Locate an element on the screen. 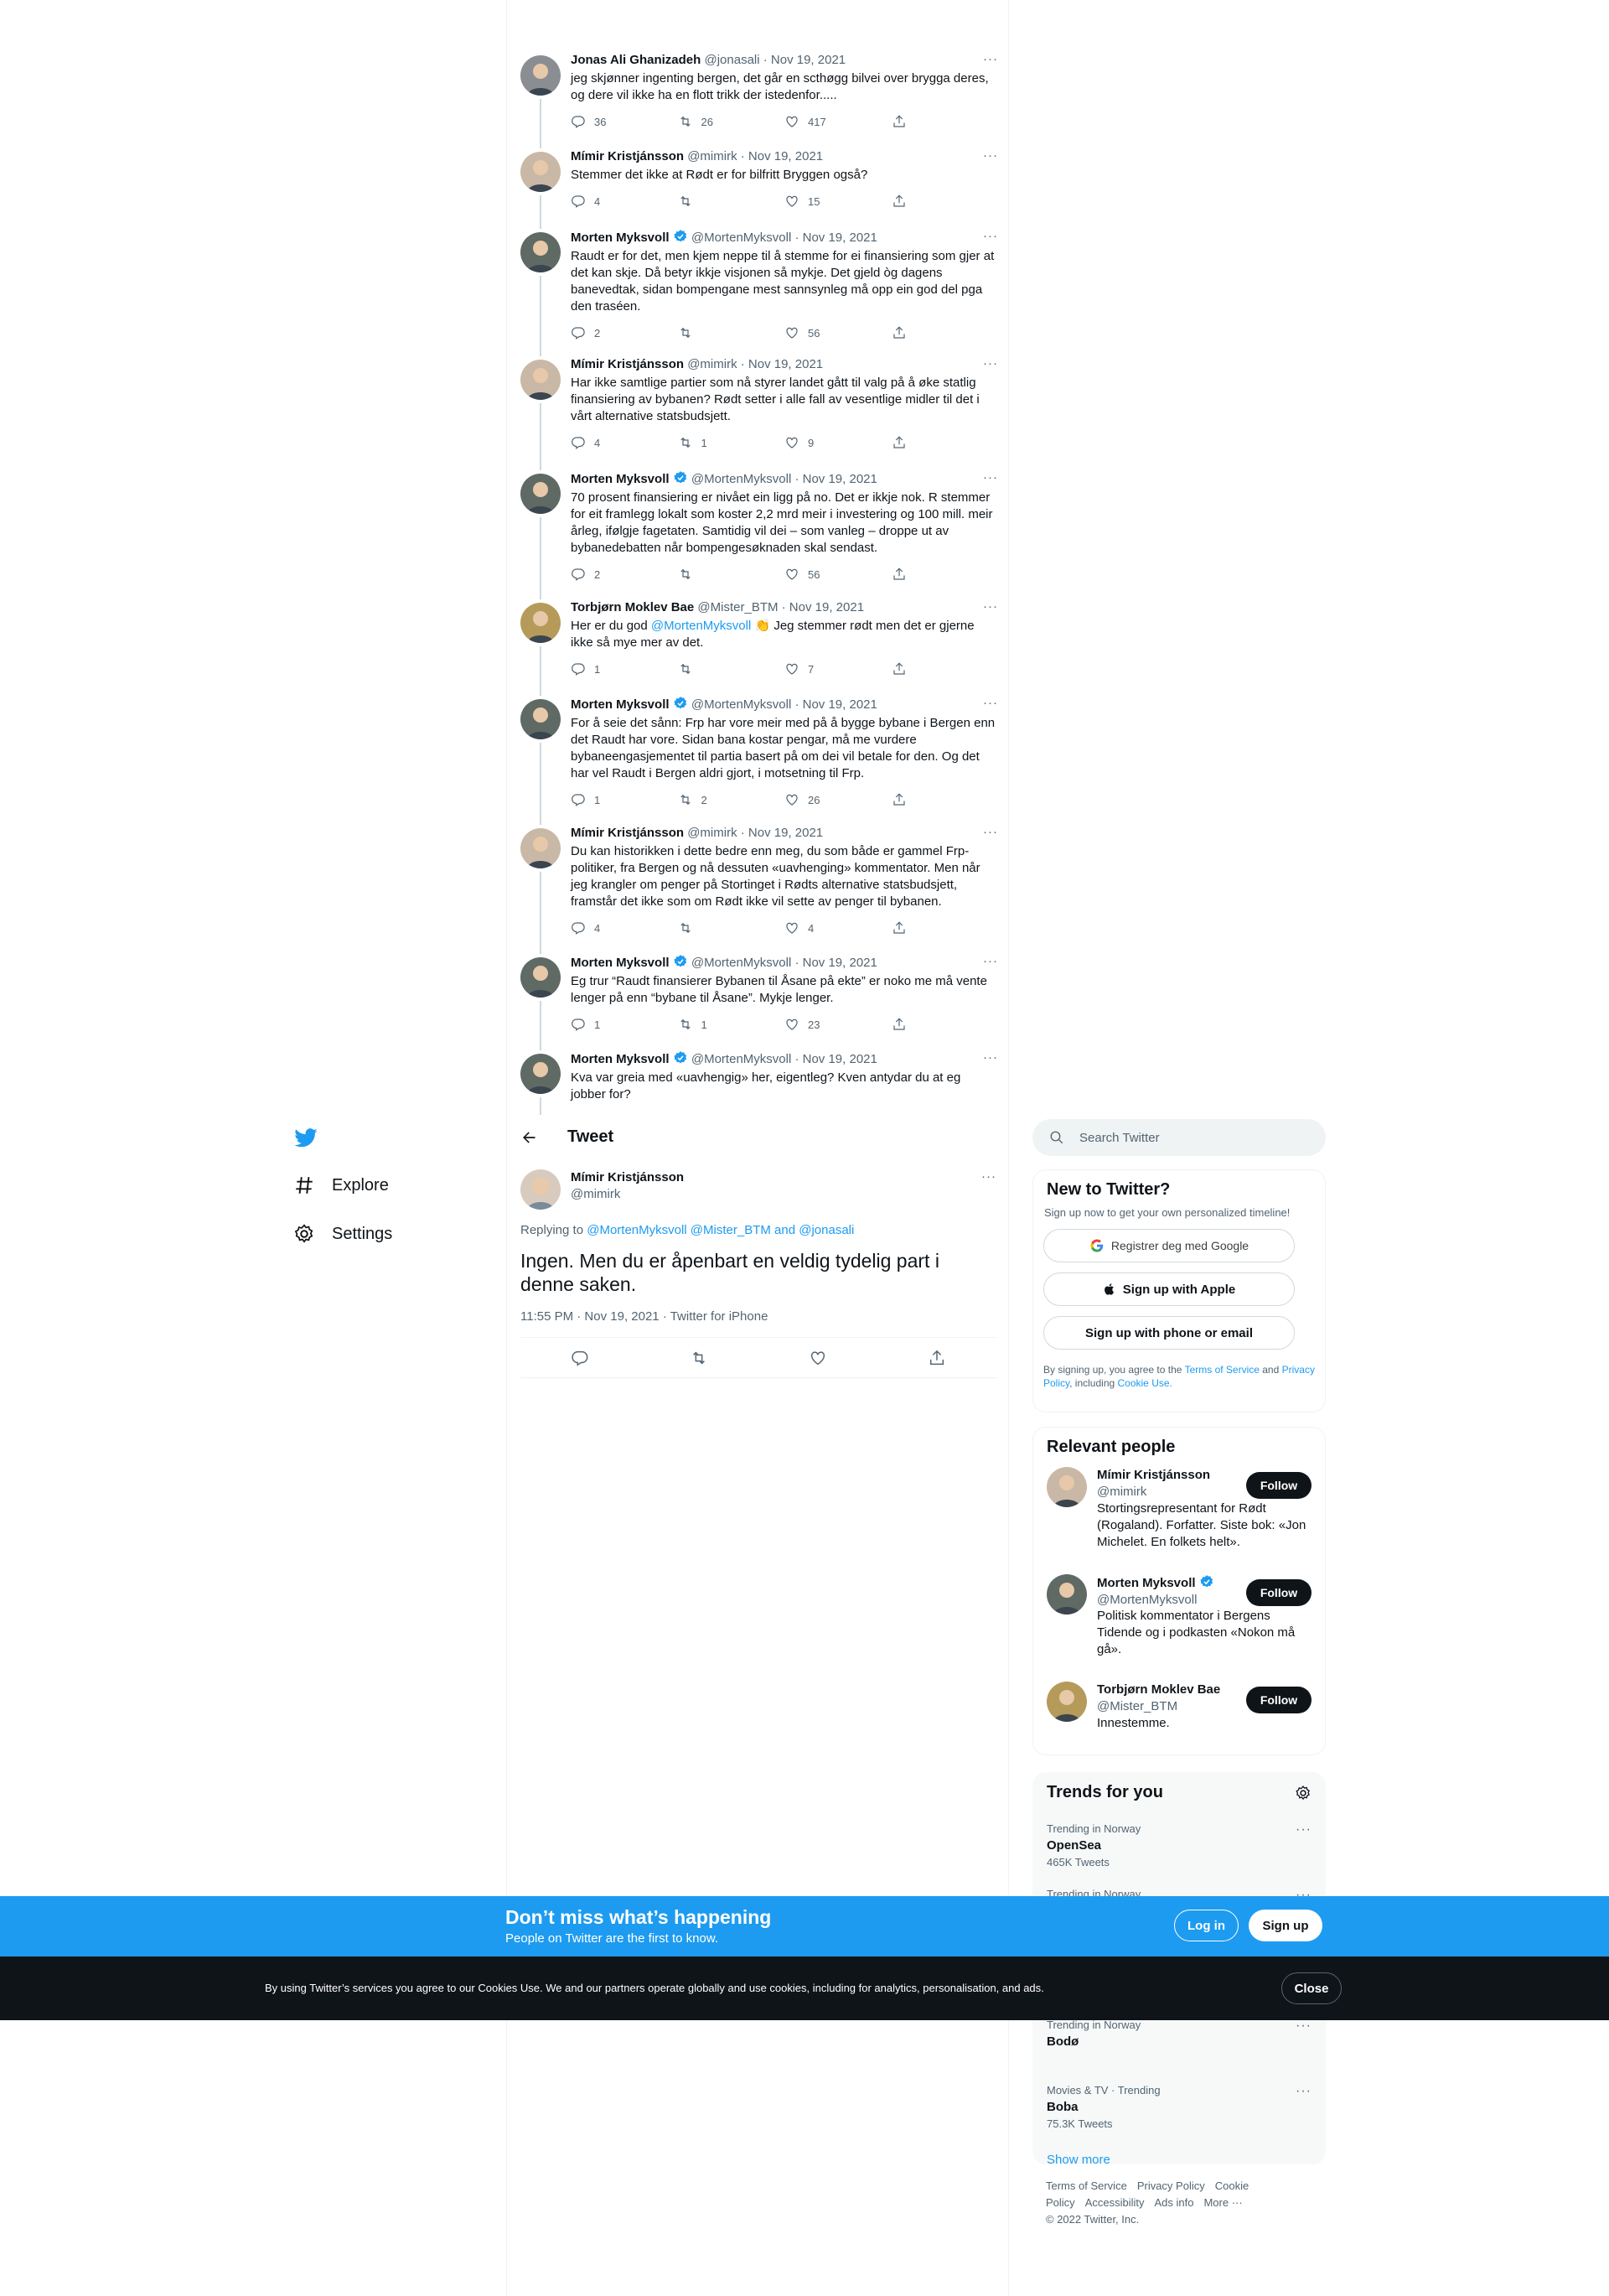 The image size is (1609, 2296). reply-button: 2 is located at coordinates (625, 574).